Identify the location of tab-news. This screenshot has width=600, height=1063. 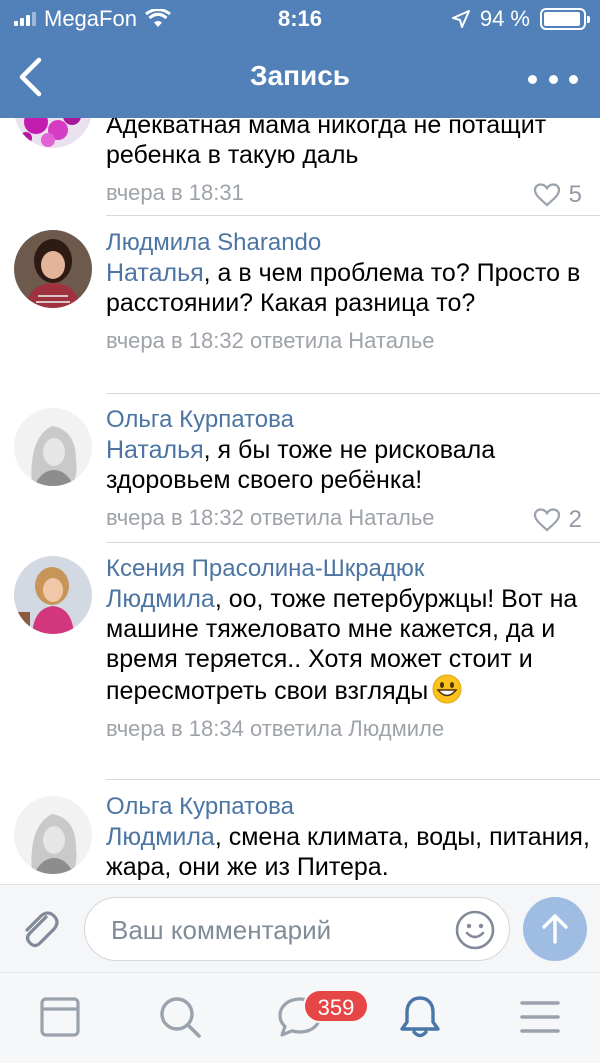
(60, 1017).